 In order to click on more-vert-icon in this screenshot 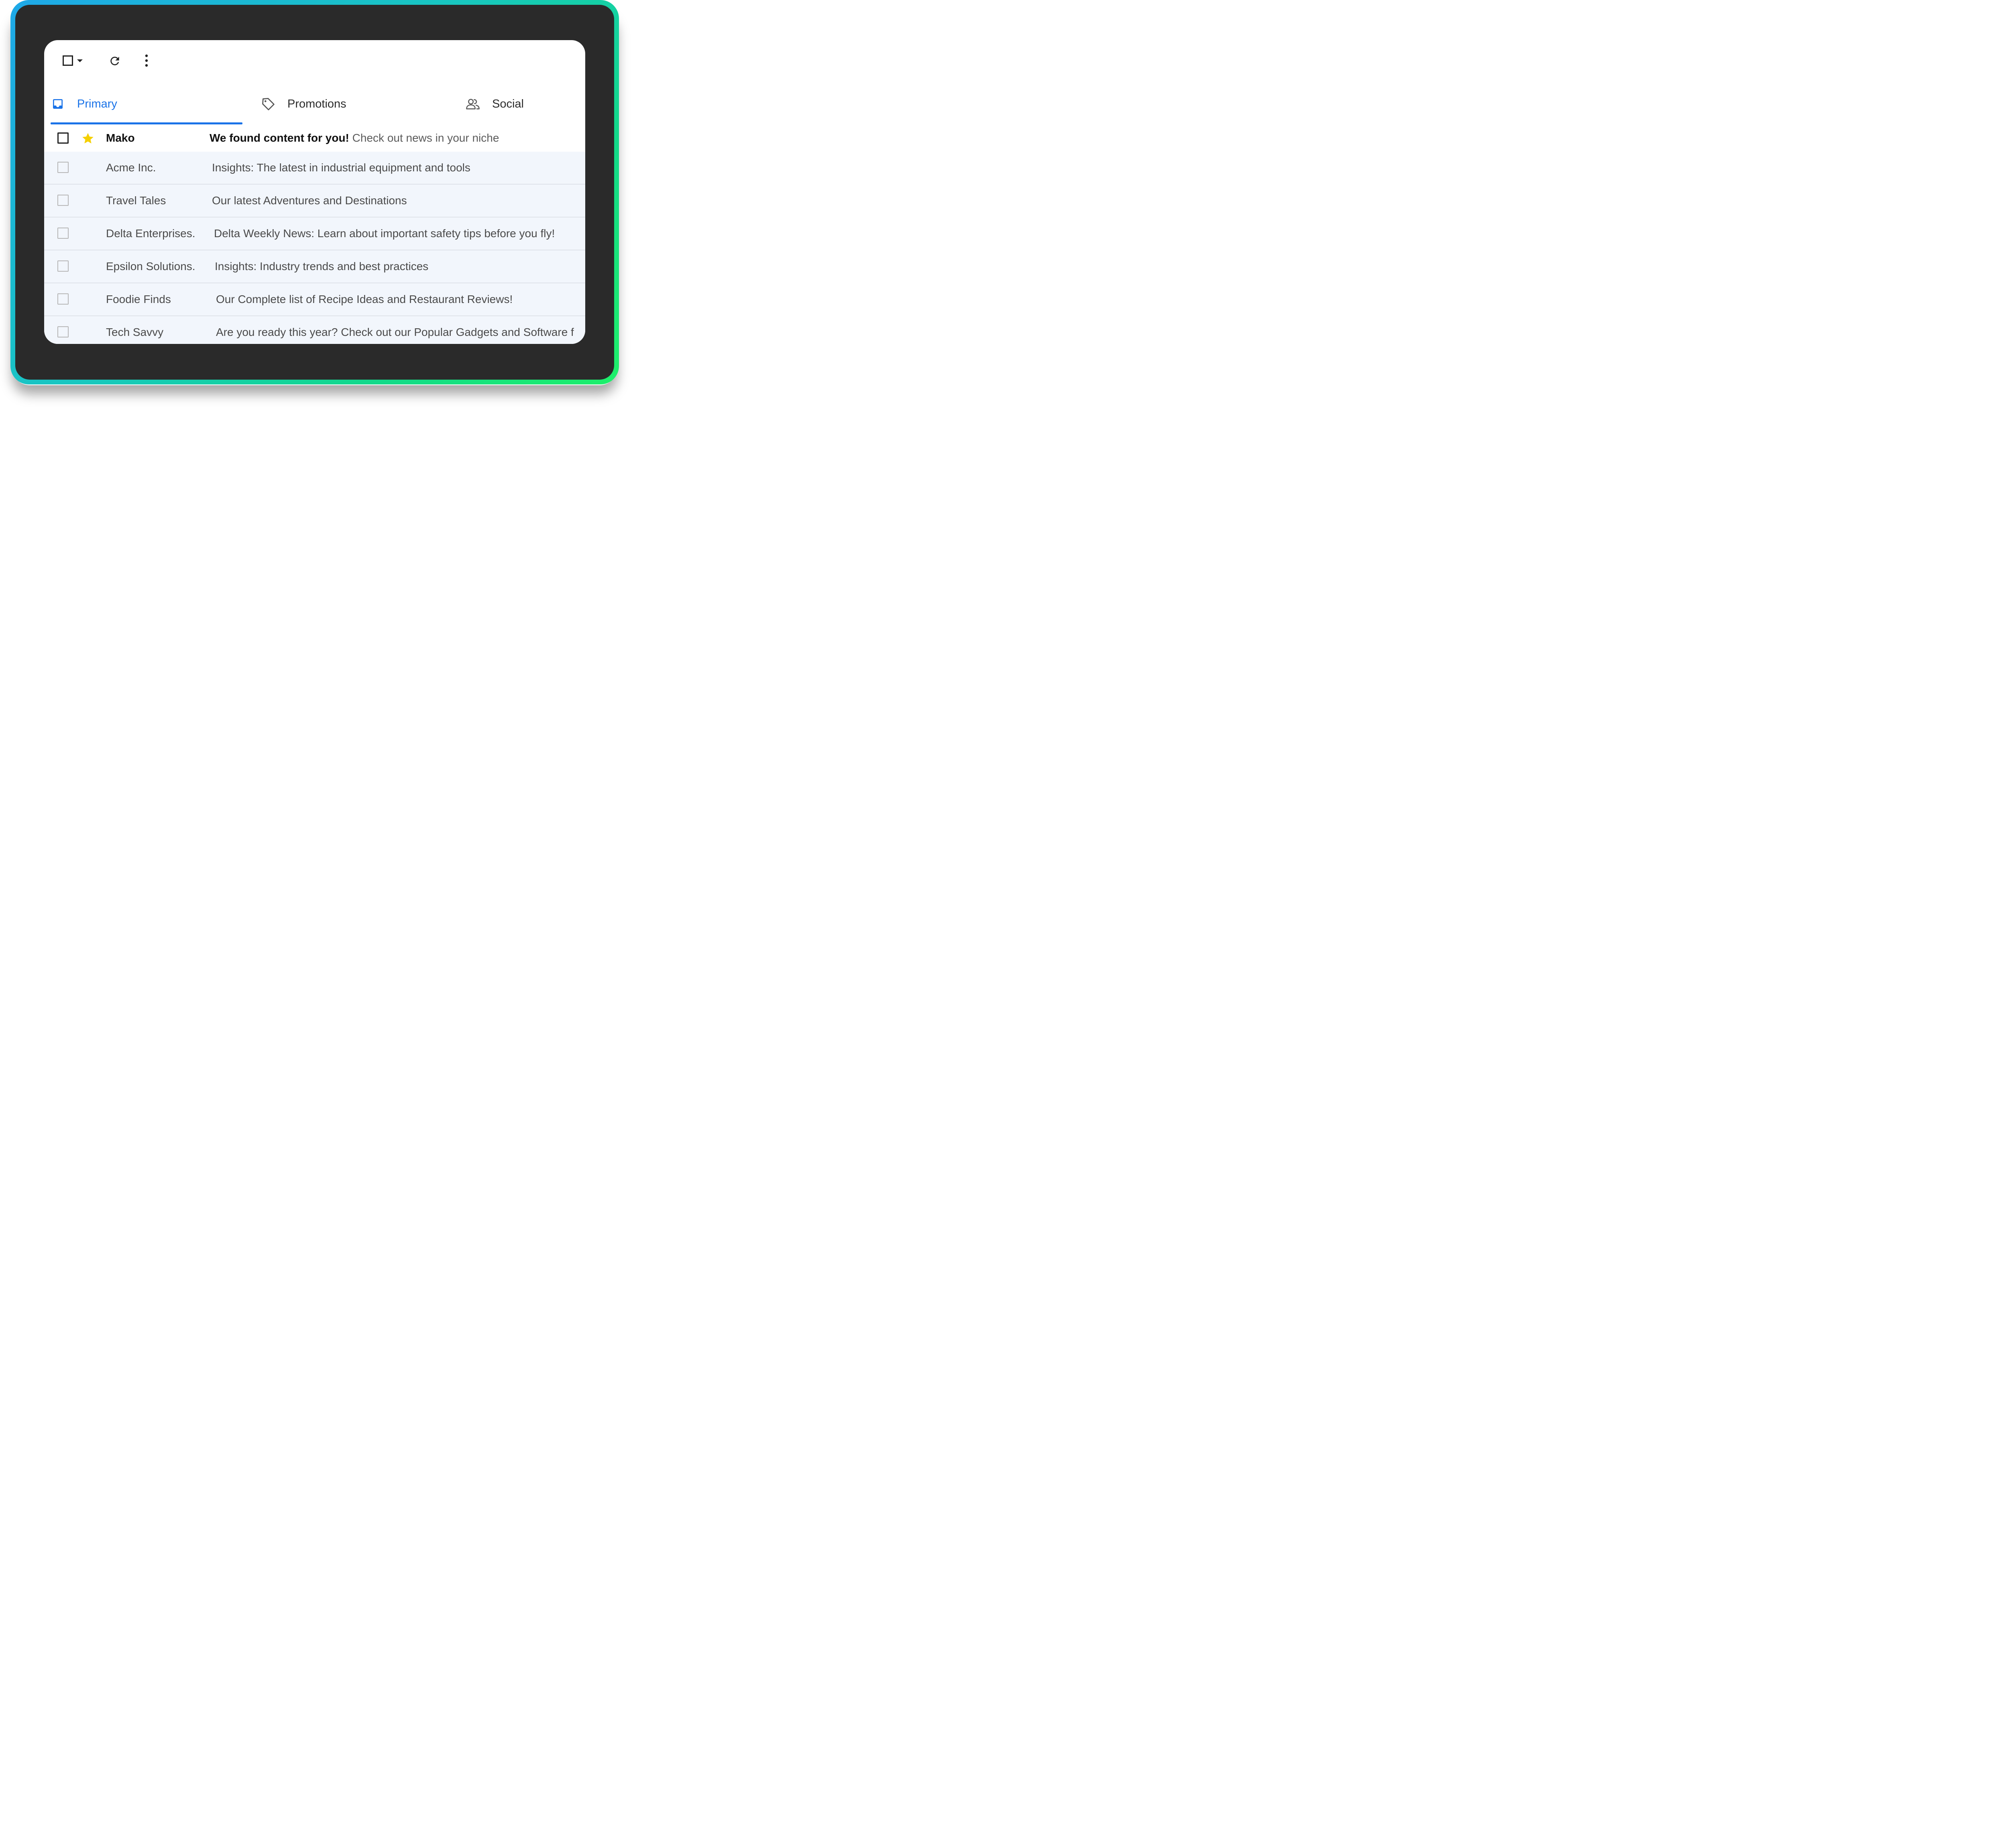, I will do `click(146, 61)`.